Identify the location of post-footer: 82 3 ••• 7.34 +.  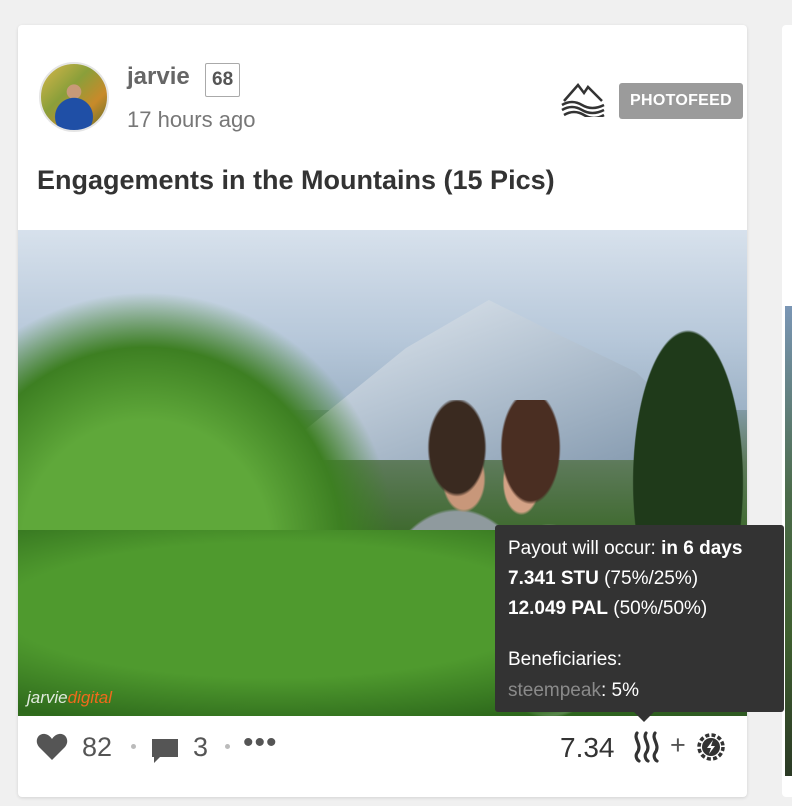
(382, 756).